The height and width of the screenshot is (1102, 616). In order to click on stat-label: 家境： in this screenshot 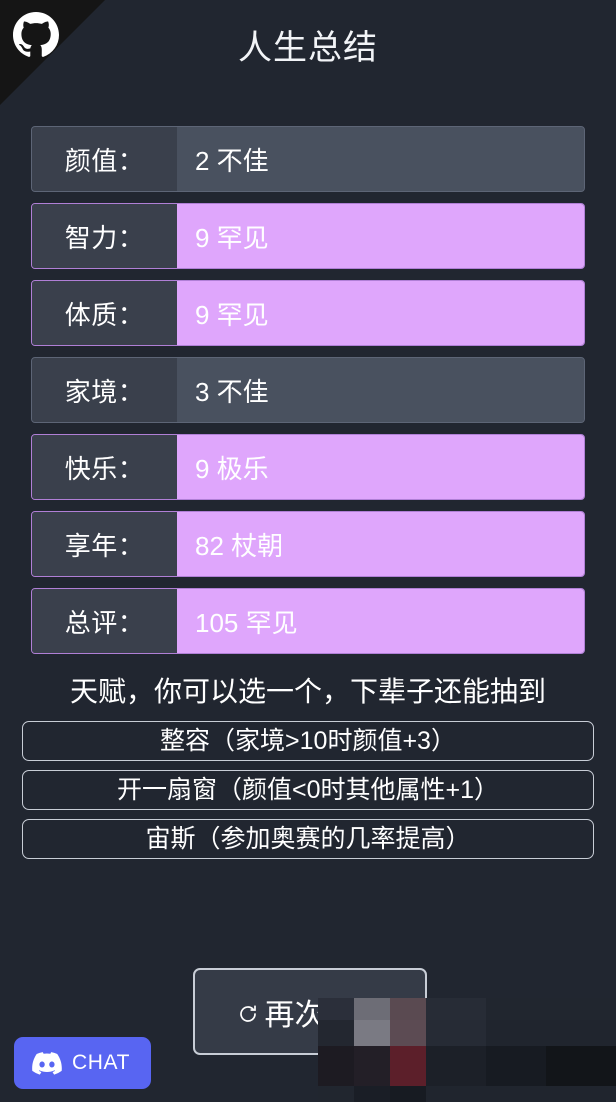, I will do `click(104, 390)`.